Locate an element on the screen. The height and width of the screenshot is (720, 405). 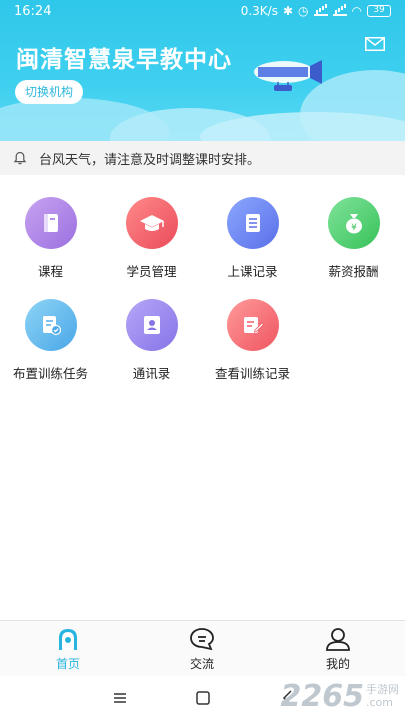
grid-item-label: 布置训练任务 is located at coordinates (50, 373).